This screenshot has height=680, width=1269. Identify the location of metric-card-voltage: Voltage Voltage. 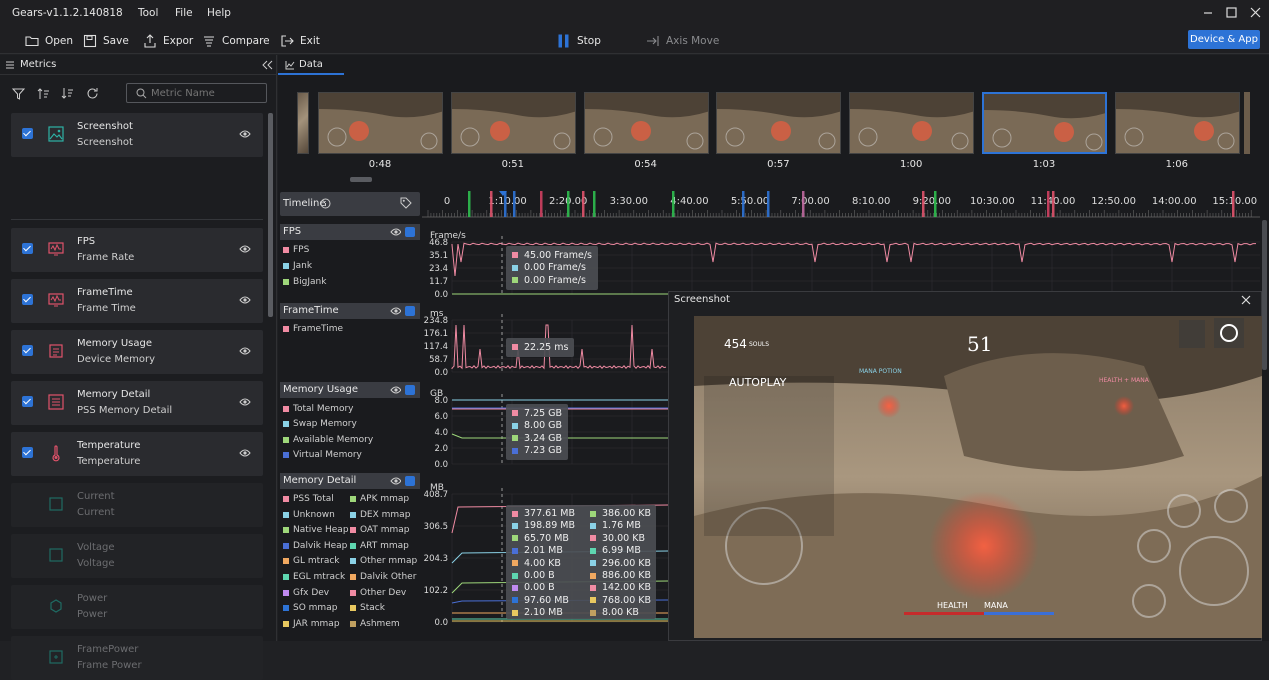
(137, 556).